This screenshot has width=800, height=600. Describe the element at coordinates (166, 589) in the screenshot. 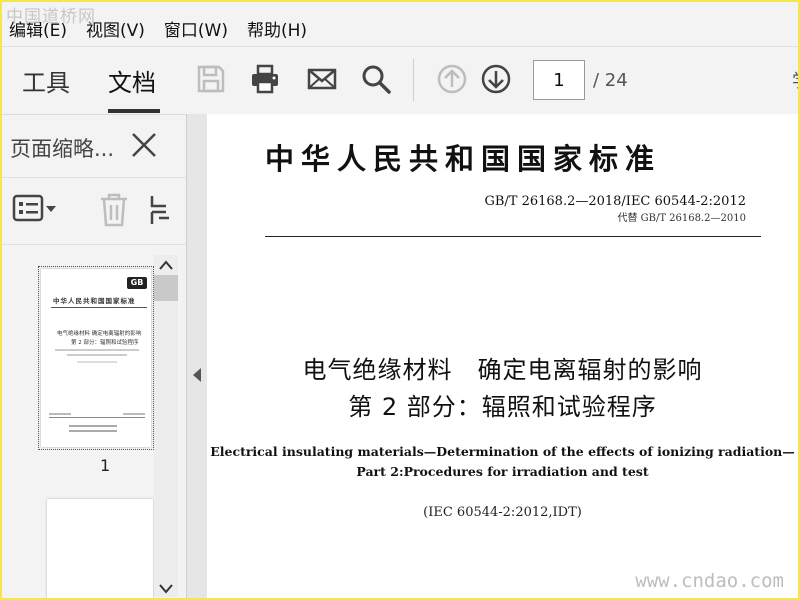

I see `chevron-down-icon` at that location.